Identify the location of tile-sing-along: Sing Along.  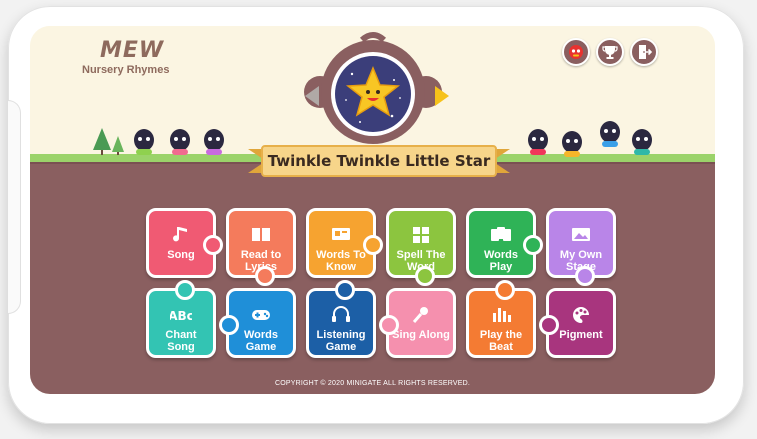
(417, 323).